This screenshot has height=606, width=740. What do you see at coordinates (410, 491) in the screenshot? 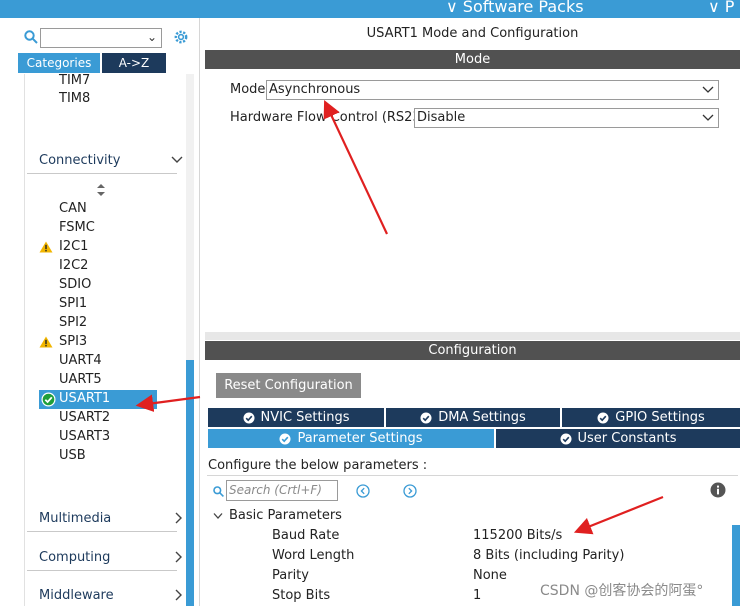
I see `next-icon` at bounding box center [410, 491].